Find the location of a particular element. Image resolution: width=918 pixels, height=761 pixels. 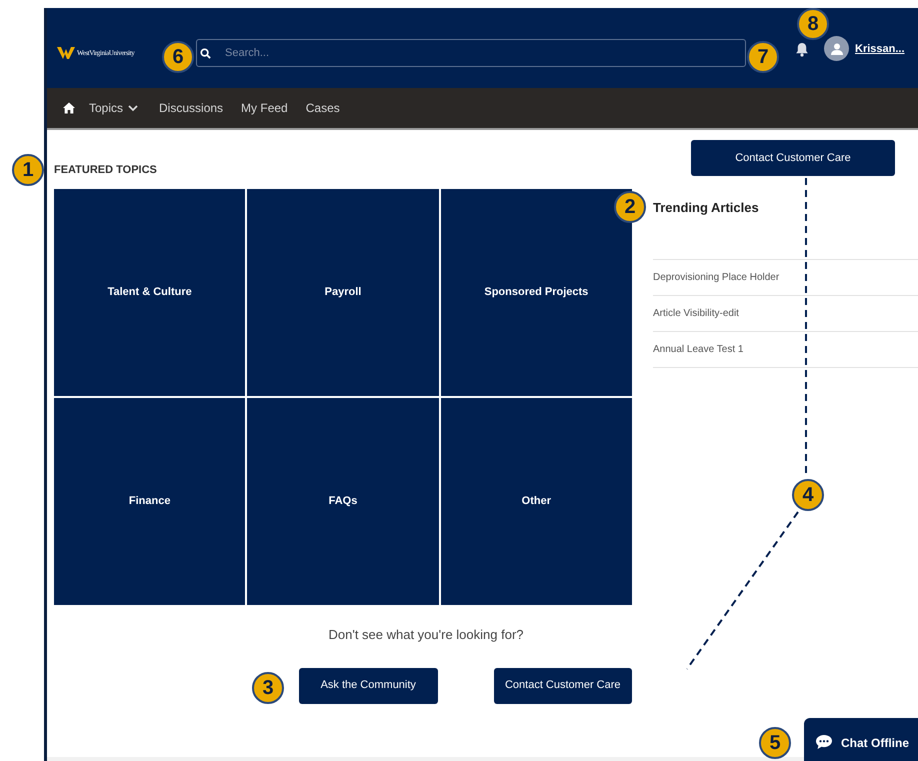

section-title: FEATURED TOPICS is located at coordinates (106, 170).